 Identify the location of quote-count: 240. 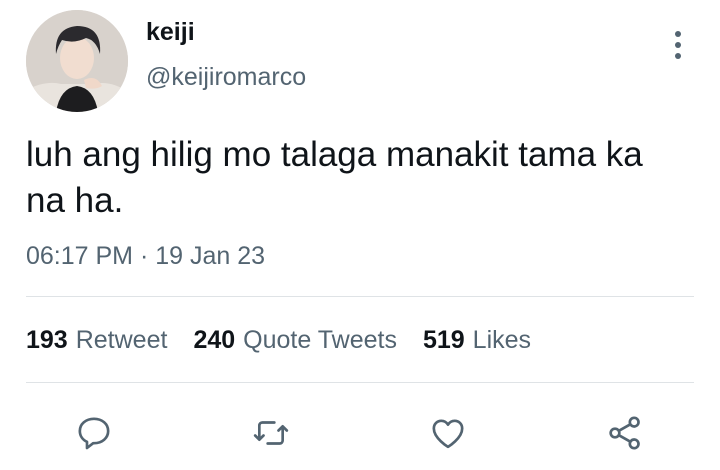
(214, 340).